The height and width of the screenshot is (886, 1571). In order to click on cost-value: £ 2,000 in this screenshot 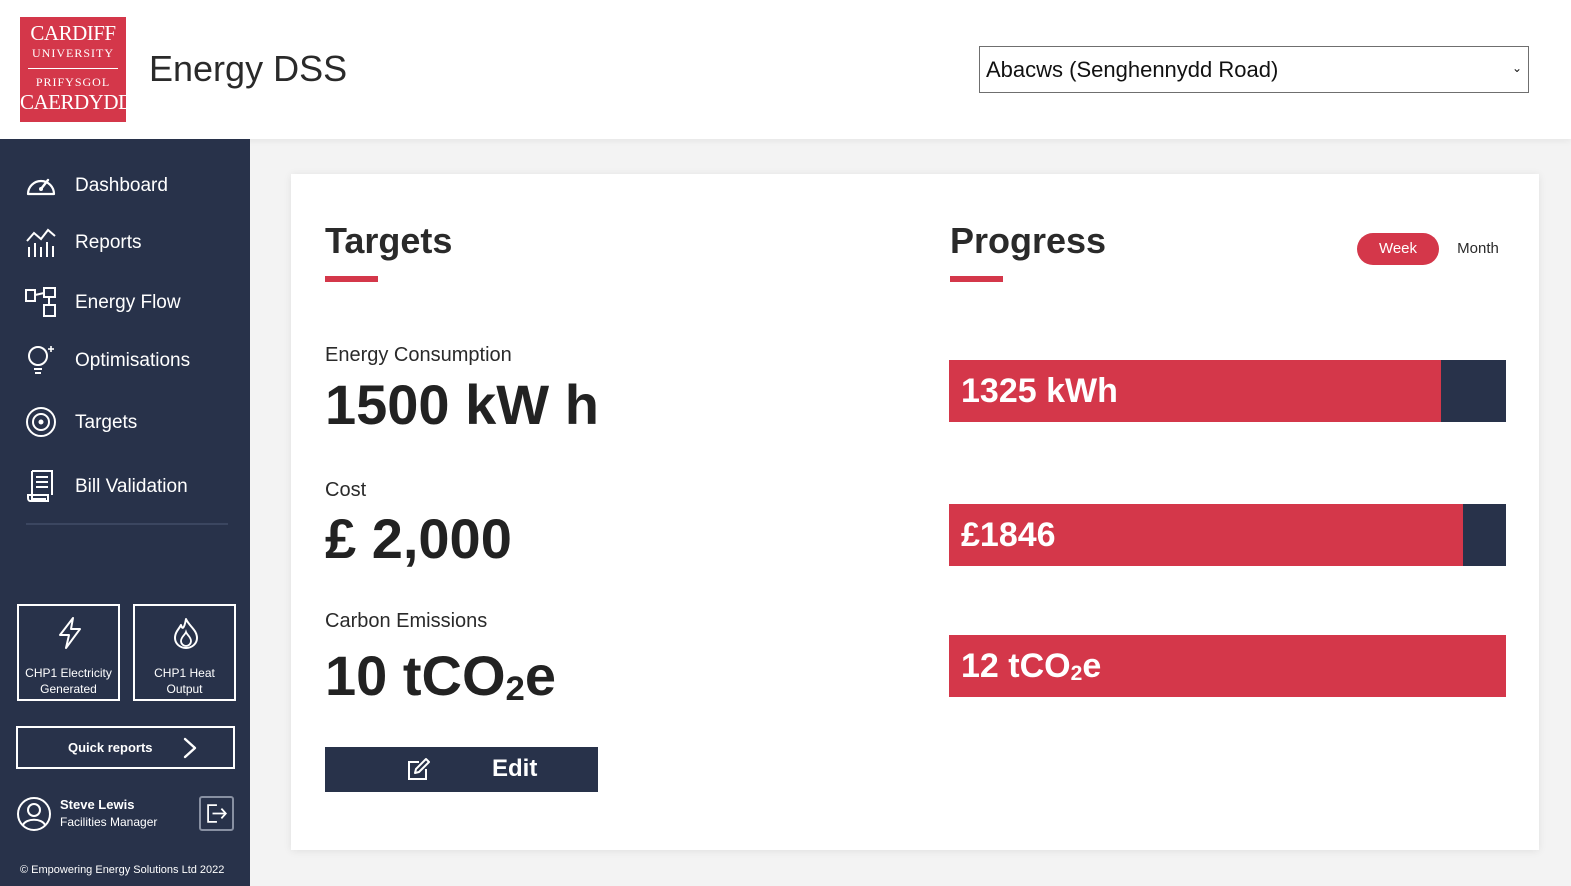, I will do `click(418, 538)`.